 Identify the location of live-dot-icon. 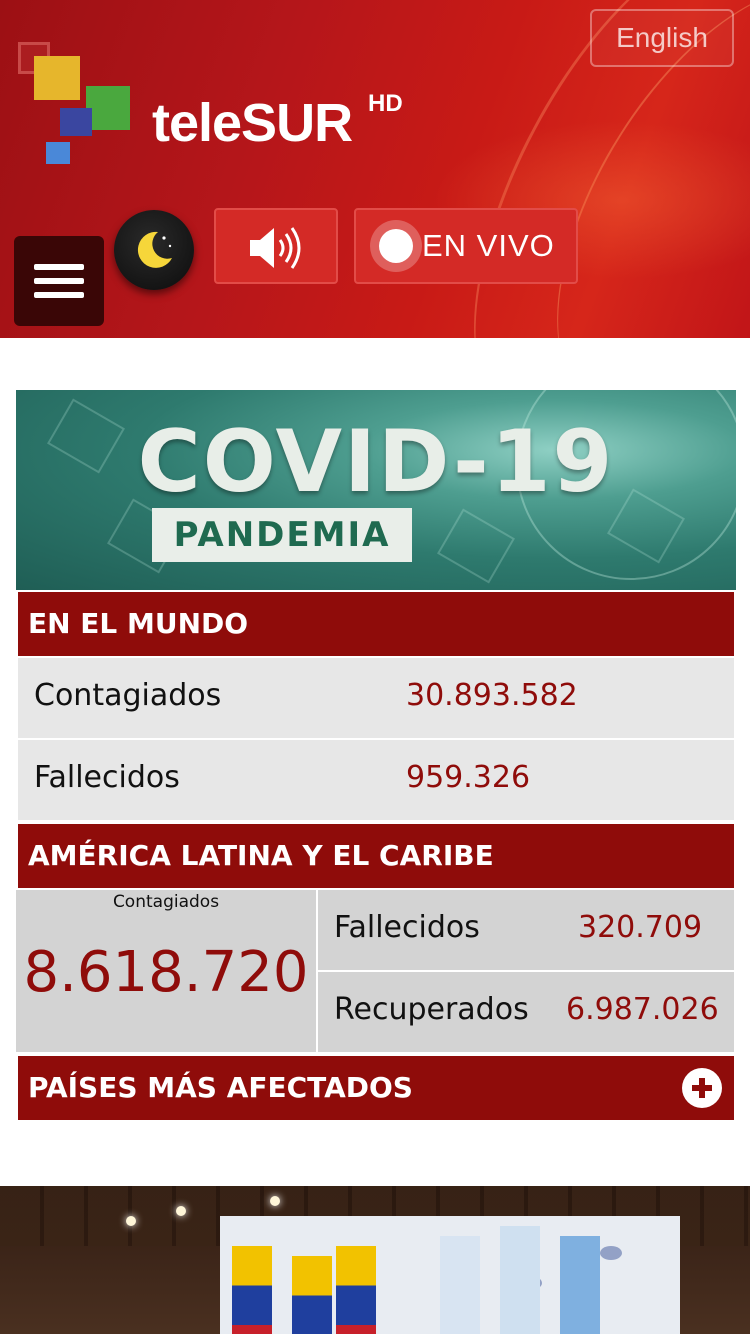
(396, 246).